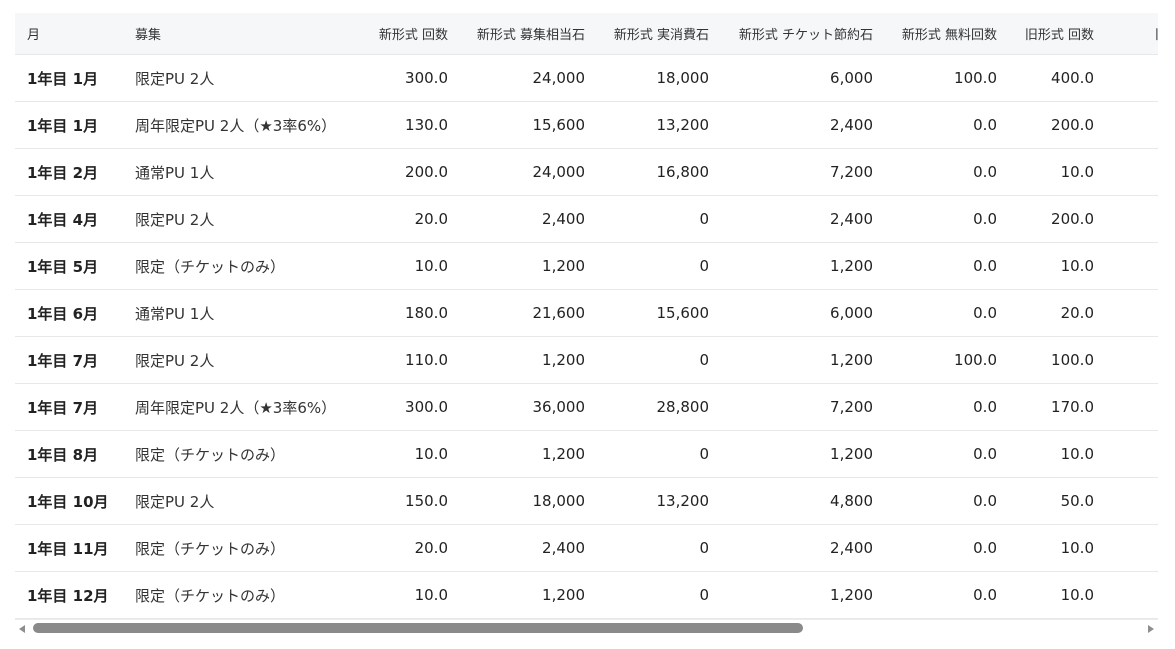  What do you see at coordinates (401, 78) in the screenshot?
I see `value-cell: 300.0` at bounding box center [401, 78].